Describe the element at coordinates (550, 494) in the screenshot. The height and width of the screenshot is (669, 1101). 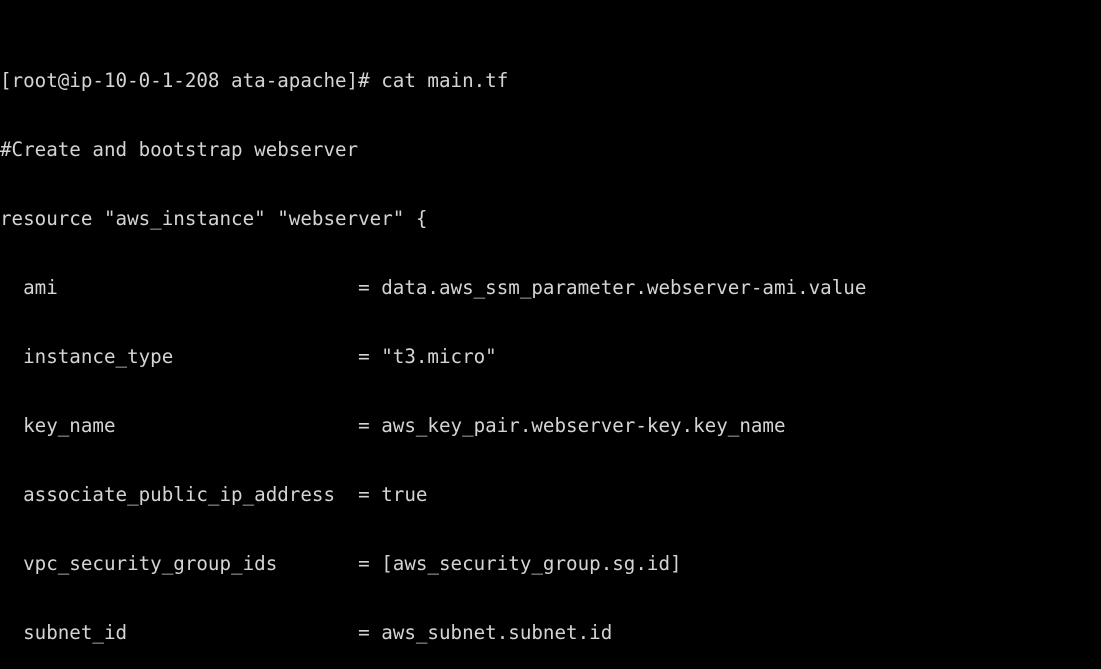
I see `terminal-line: associate_public_ip_address = true` at that location.